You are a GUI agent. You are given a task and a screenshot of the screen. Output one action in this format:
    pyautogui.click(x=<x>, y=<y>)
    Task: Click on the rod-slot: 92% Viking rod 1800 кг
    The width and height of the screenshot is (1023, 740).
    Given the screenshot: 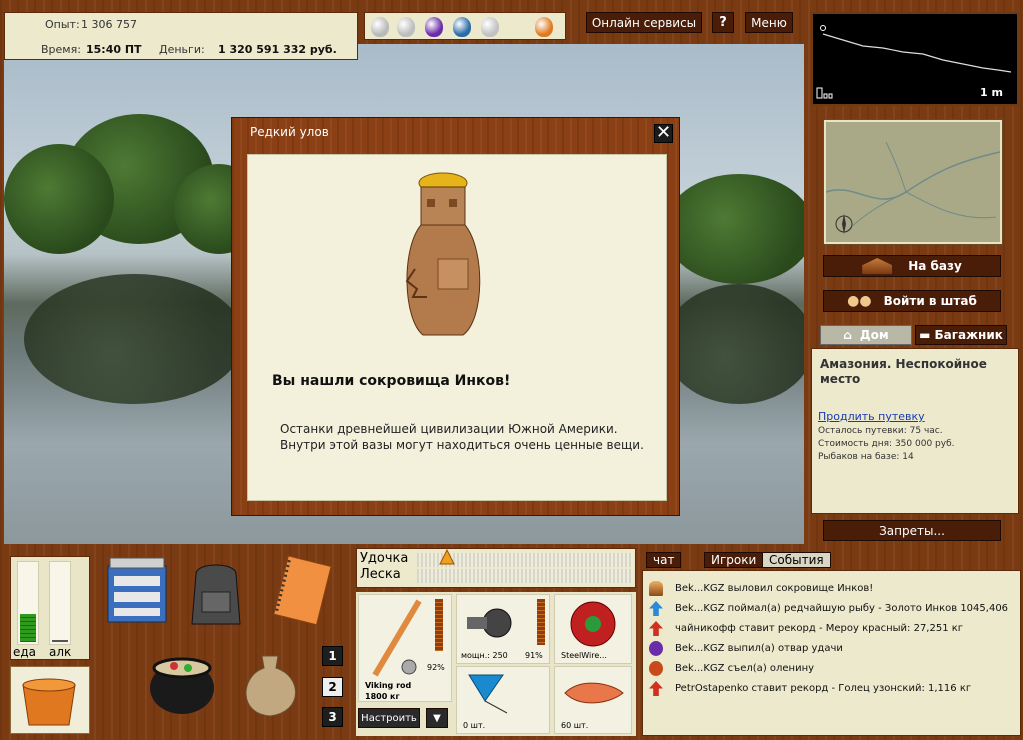 What is the action you would take?
    pyautogui.click(x=405, y=648)
    